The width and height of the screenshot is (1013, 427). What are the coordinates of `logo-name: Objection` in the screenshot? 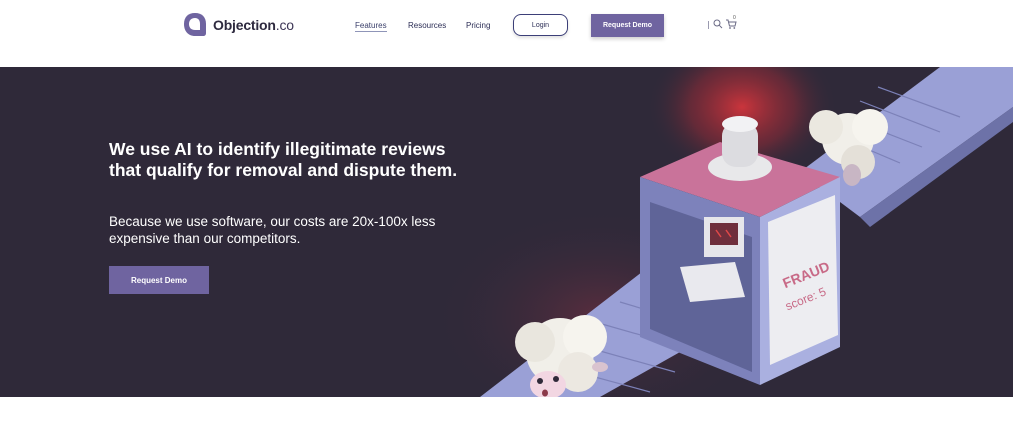 It's located at (244, 25).